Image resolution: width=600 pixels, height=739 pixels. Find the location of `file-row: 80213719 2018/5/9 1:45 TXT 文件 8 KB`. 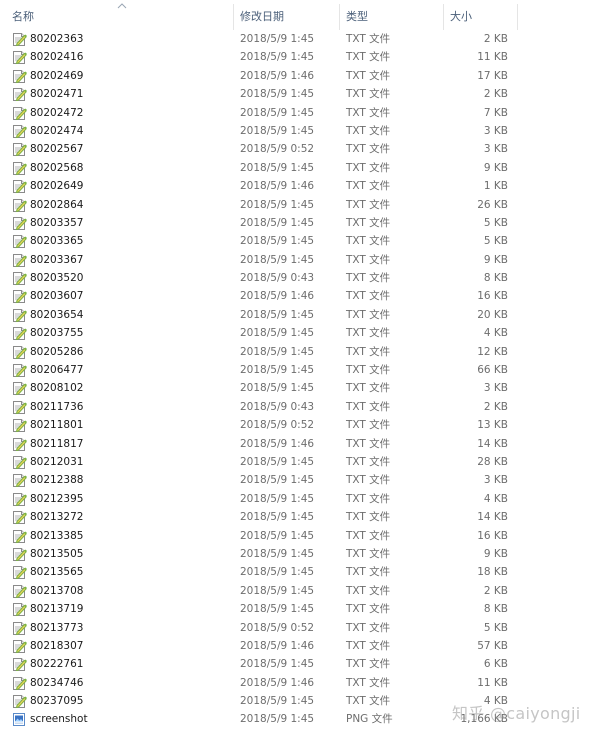

file-row: 80213719 2018/5/9 1:45 TXT 文件 8 KB is located at coordinates (300, 609).